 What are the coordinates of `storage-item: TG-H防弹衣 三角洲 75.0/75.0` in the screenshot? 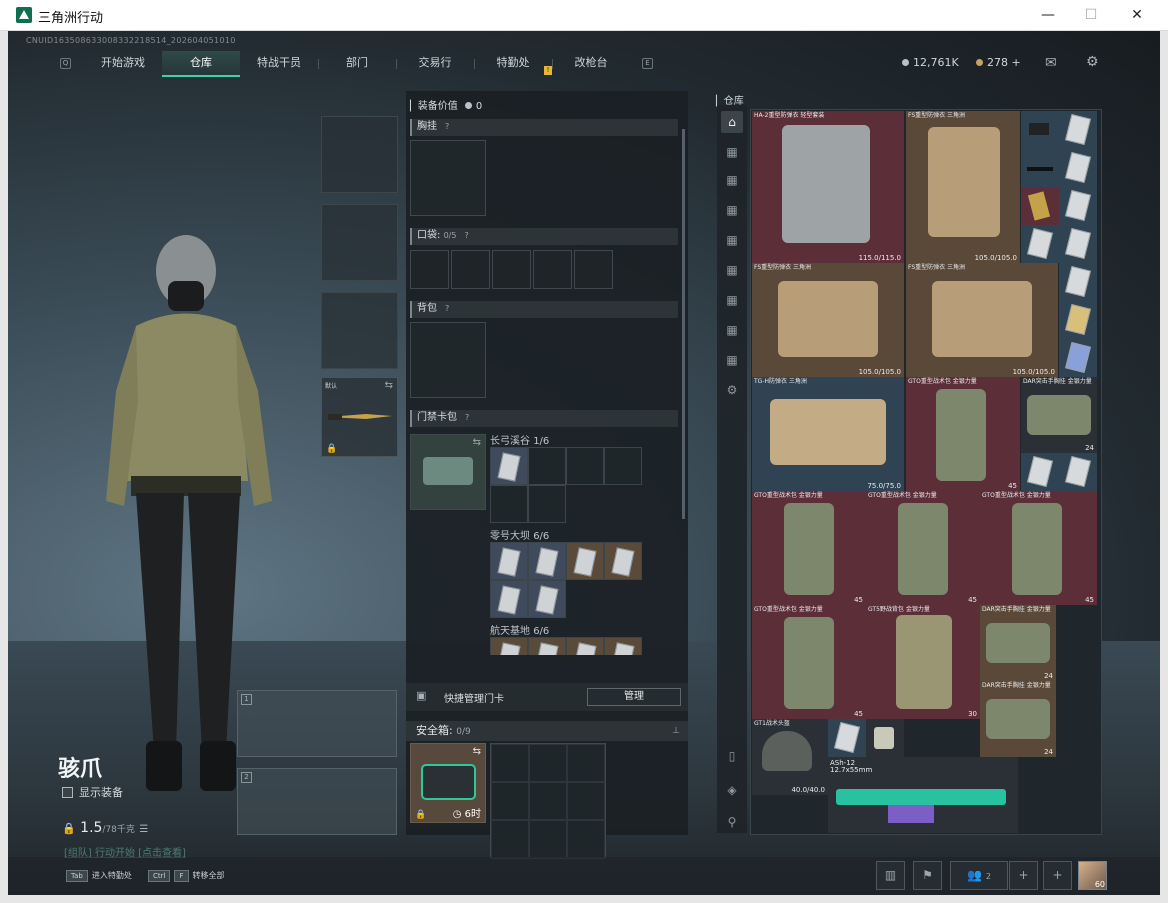 It's located at (828, 434).